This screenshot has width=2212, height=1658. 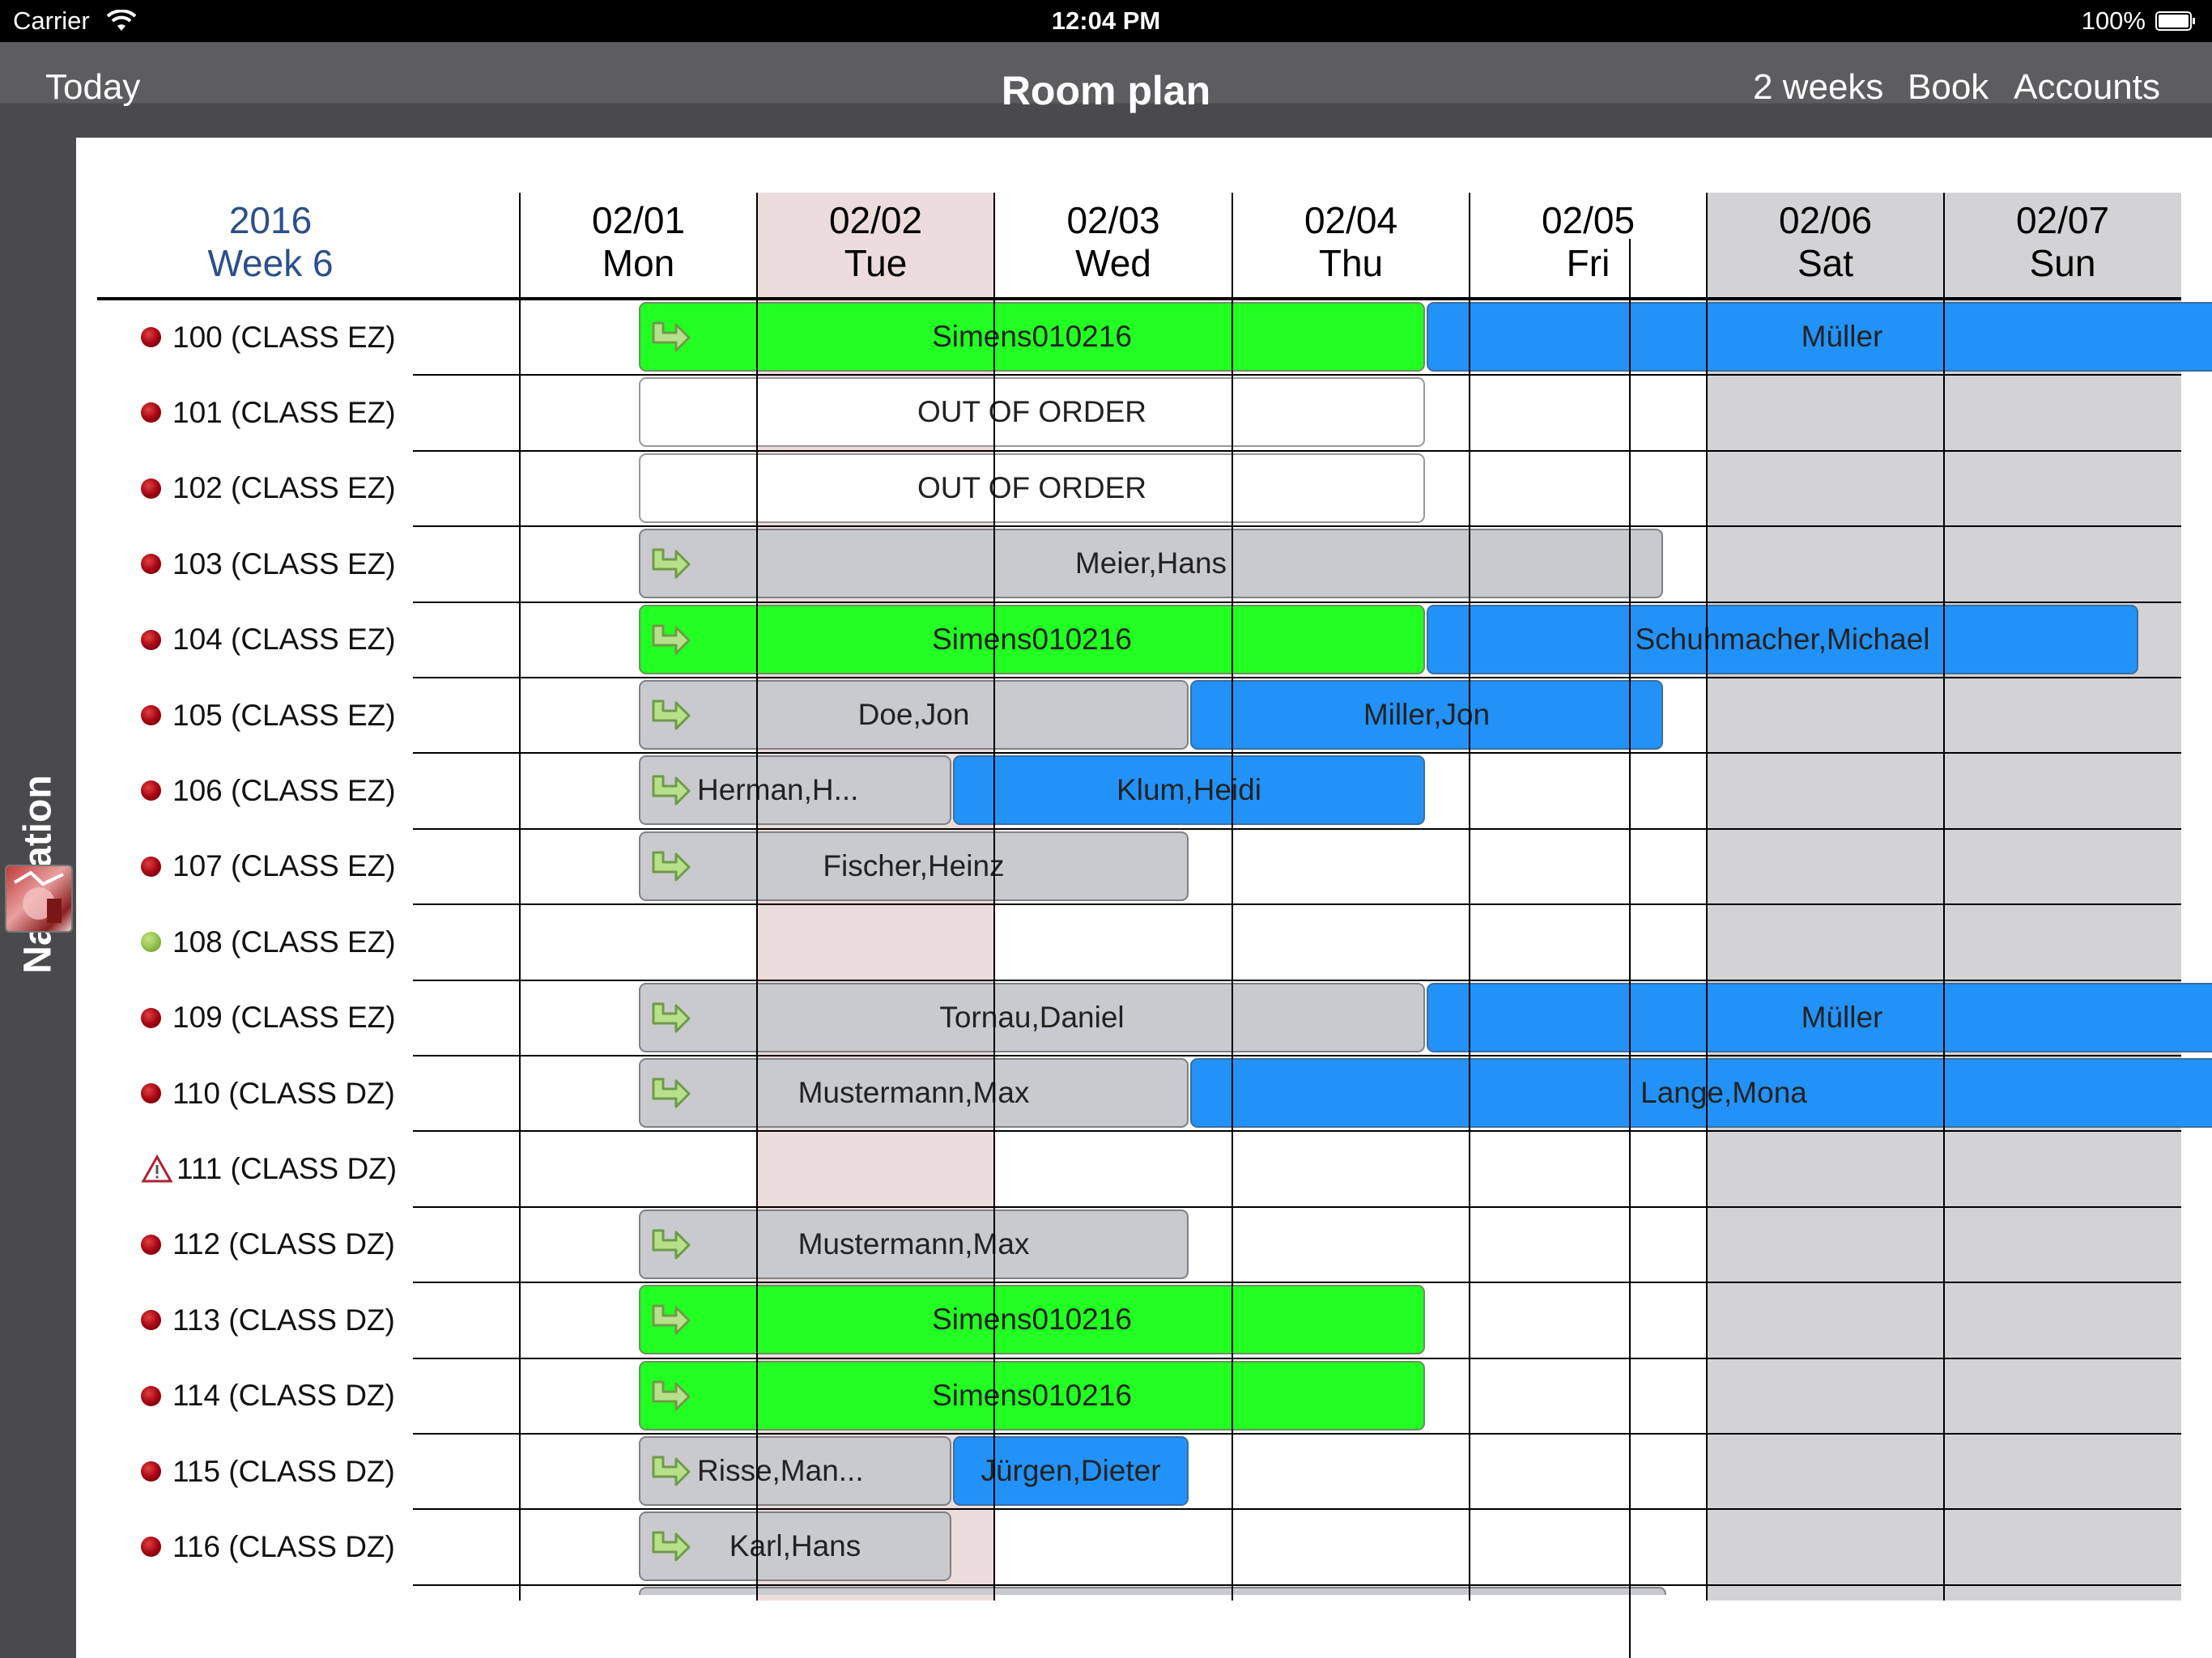 I want to click on clock: 12:04 PM, so click(x=1106, y=20).